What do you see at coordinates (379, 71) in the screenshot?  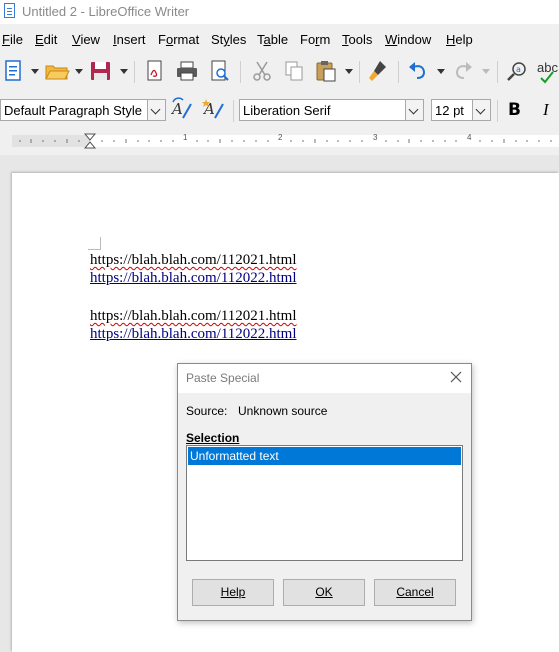 I see `clone-formatting-icon` at bounding box center [379, 71].